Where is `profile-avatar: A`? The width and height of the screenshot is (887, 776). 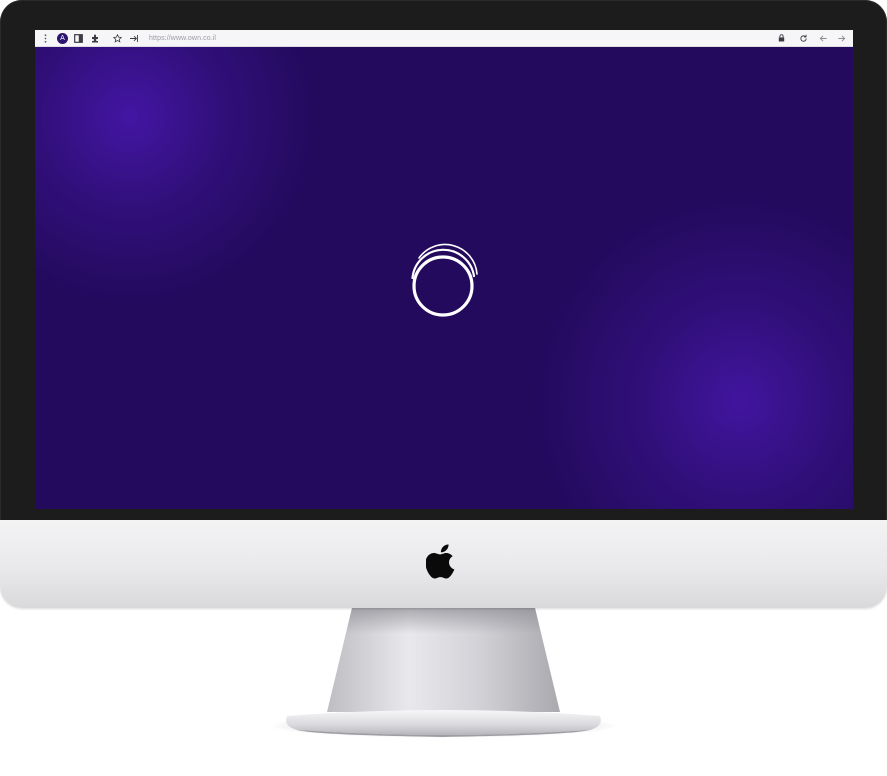
profile-avatar: A is located at coordinates (62, 38).